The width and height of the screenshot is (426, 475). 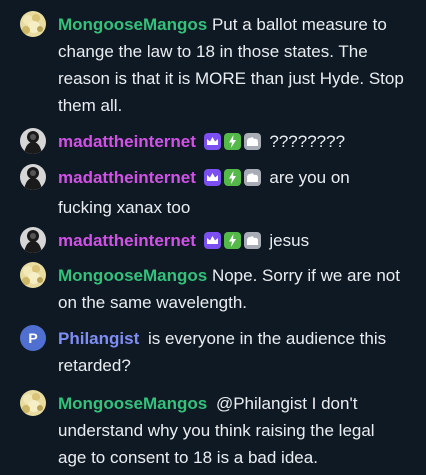 I want to click on user-avatar: P, so click(x=33, y=338).